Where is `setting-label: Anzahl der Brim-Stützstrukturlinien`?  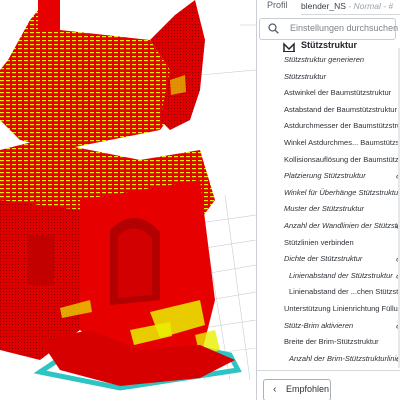 setting-label: Anzahl der Brim-Stützstrukturlinien is located at coordinates (344, 358).